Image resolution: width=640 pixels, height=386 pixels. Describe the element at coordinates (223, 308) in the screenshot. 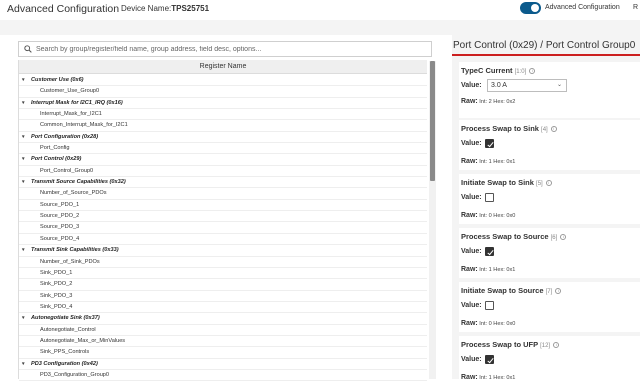

I see `tree-register-row: Sink_PDO_4` at that location.